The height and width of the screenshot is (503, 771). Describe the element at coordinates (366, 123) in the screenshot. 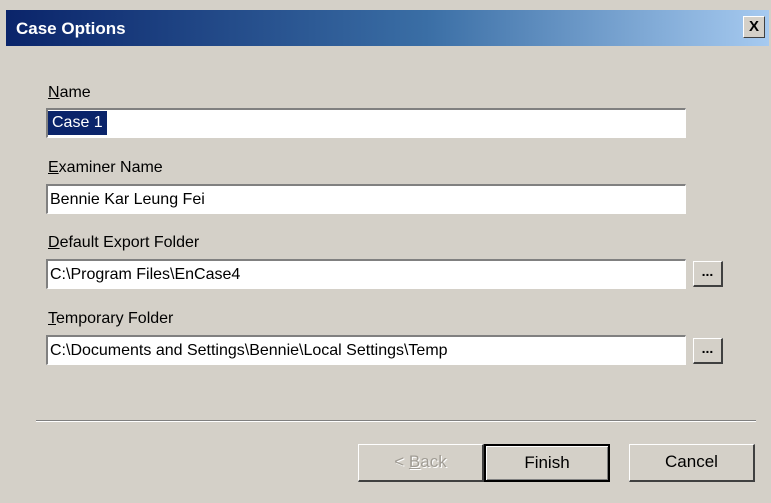

I see `name-field` at that location.